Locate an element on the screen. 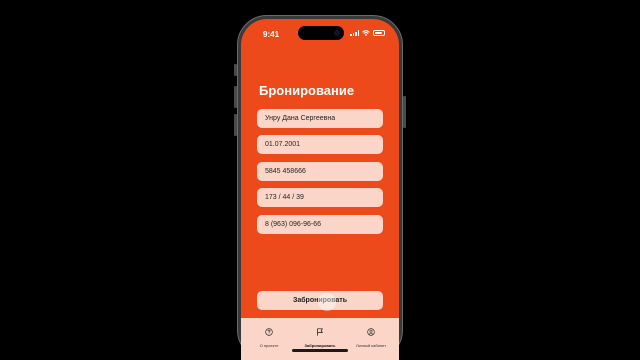 The image size is (640, 360). full-name-field: Унру Дана Сергеевна is located at coordinates (320, 118).